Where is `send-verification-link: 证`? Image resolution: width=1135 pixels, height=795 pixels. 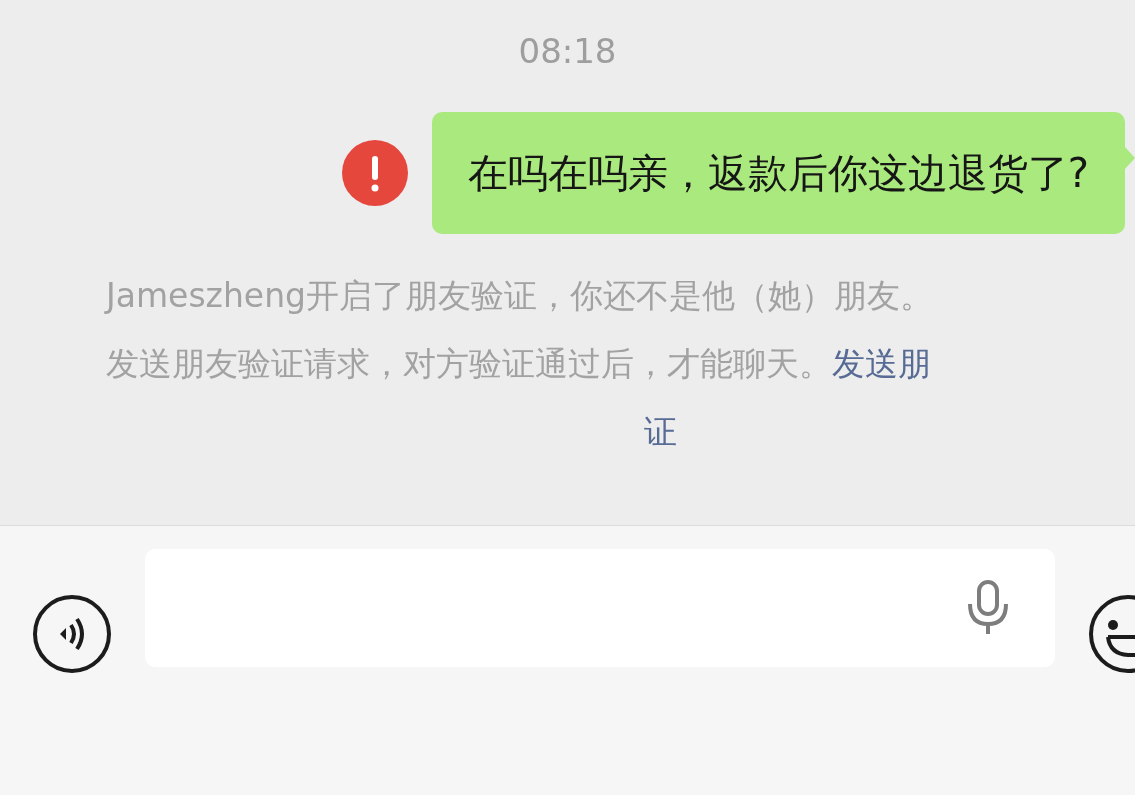 send-verification-link: 证 is located at coordinates (660, 432).